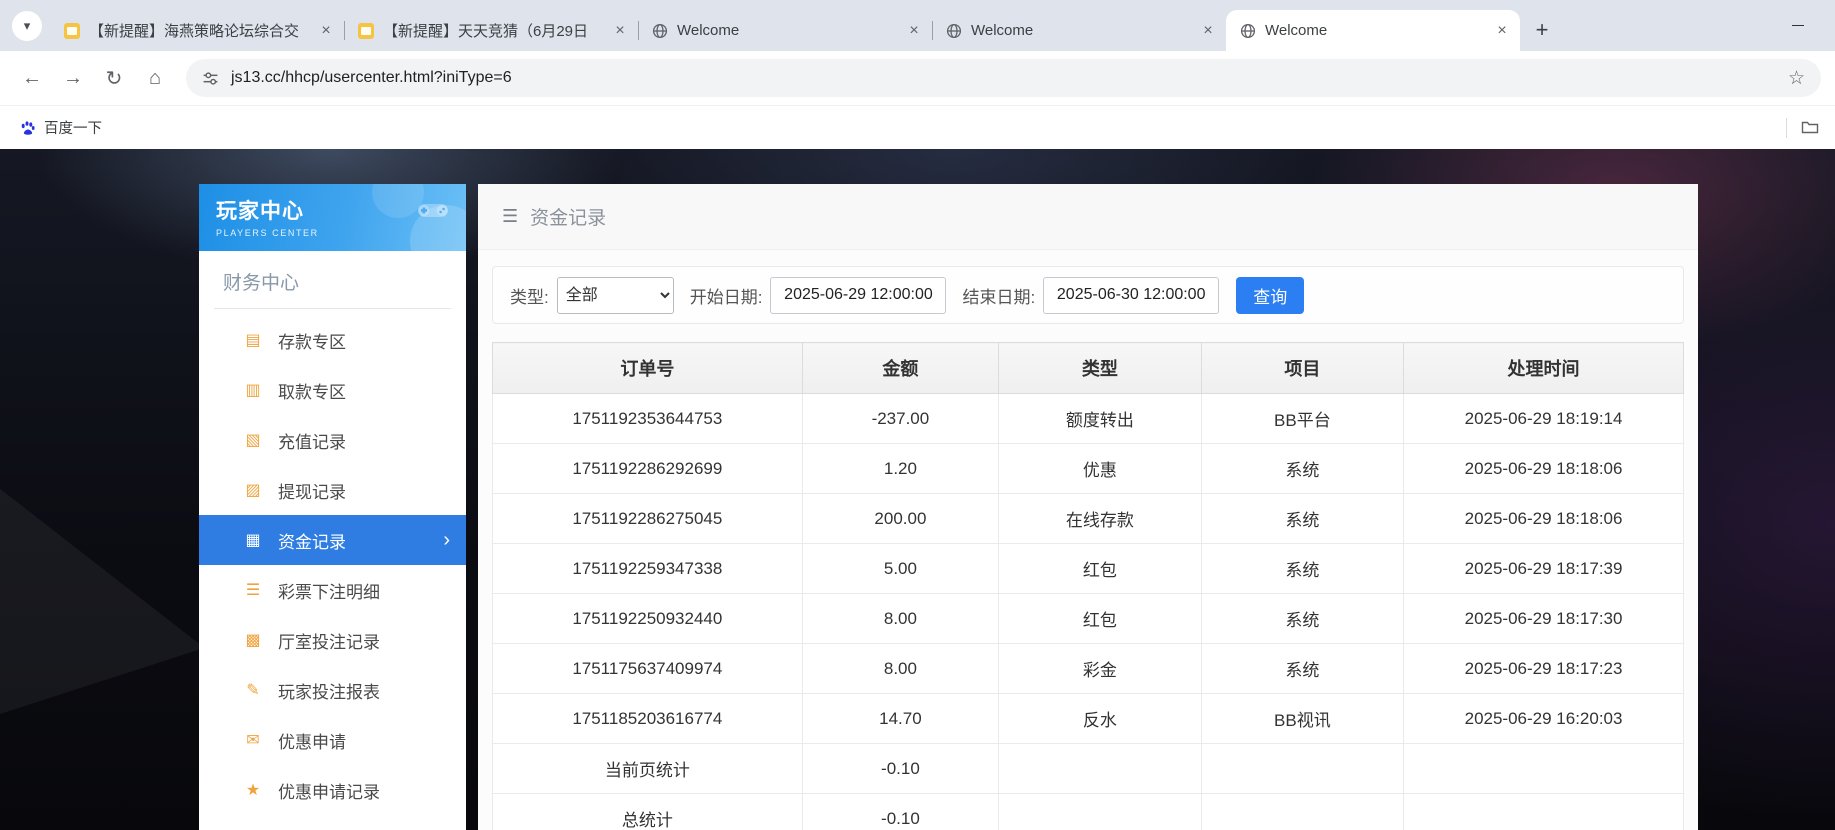 Image resolution: width=1835 pixels, height=830 pixels. I want to click on cell-amount: -237.00, so click(900, 418).